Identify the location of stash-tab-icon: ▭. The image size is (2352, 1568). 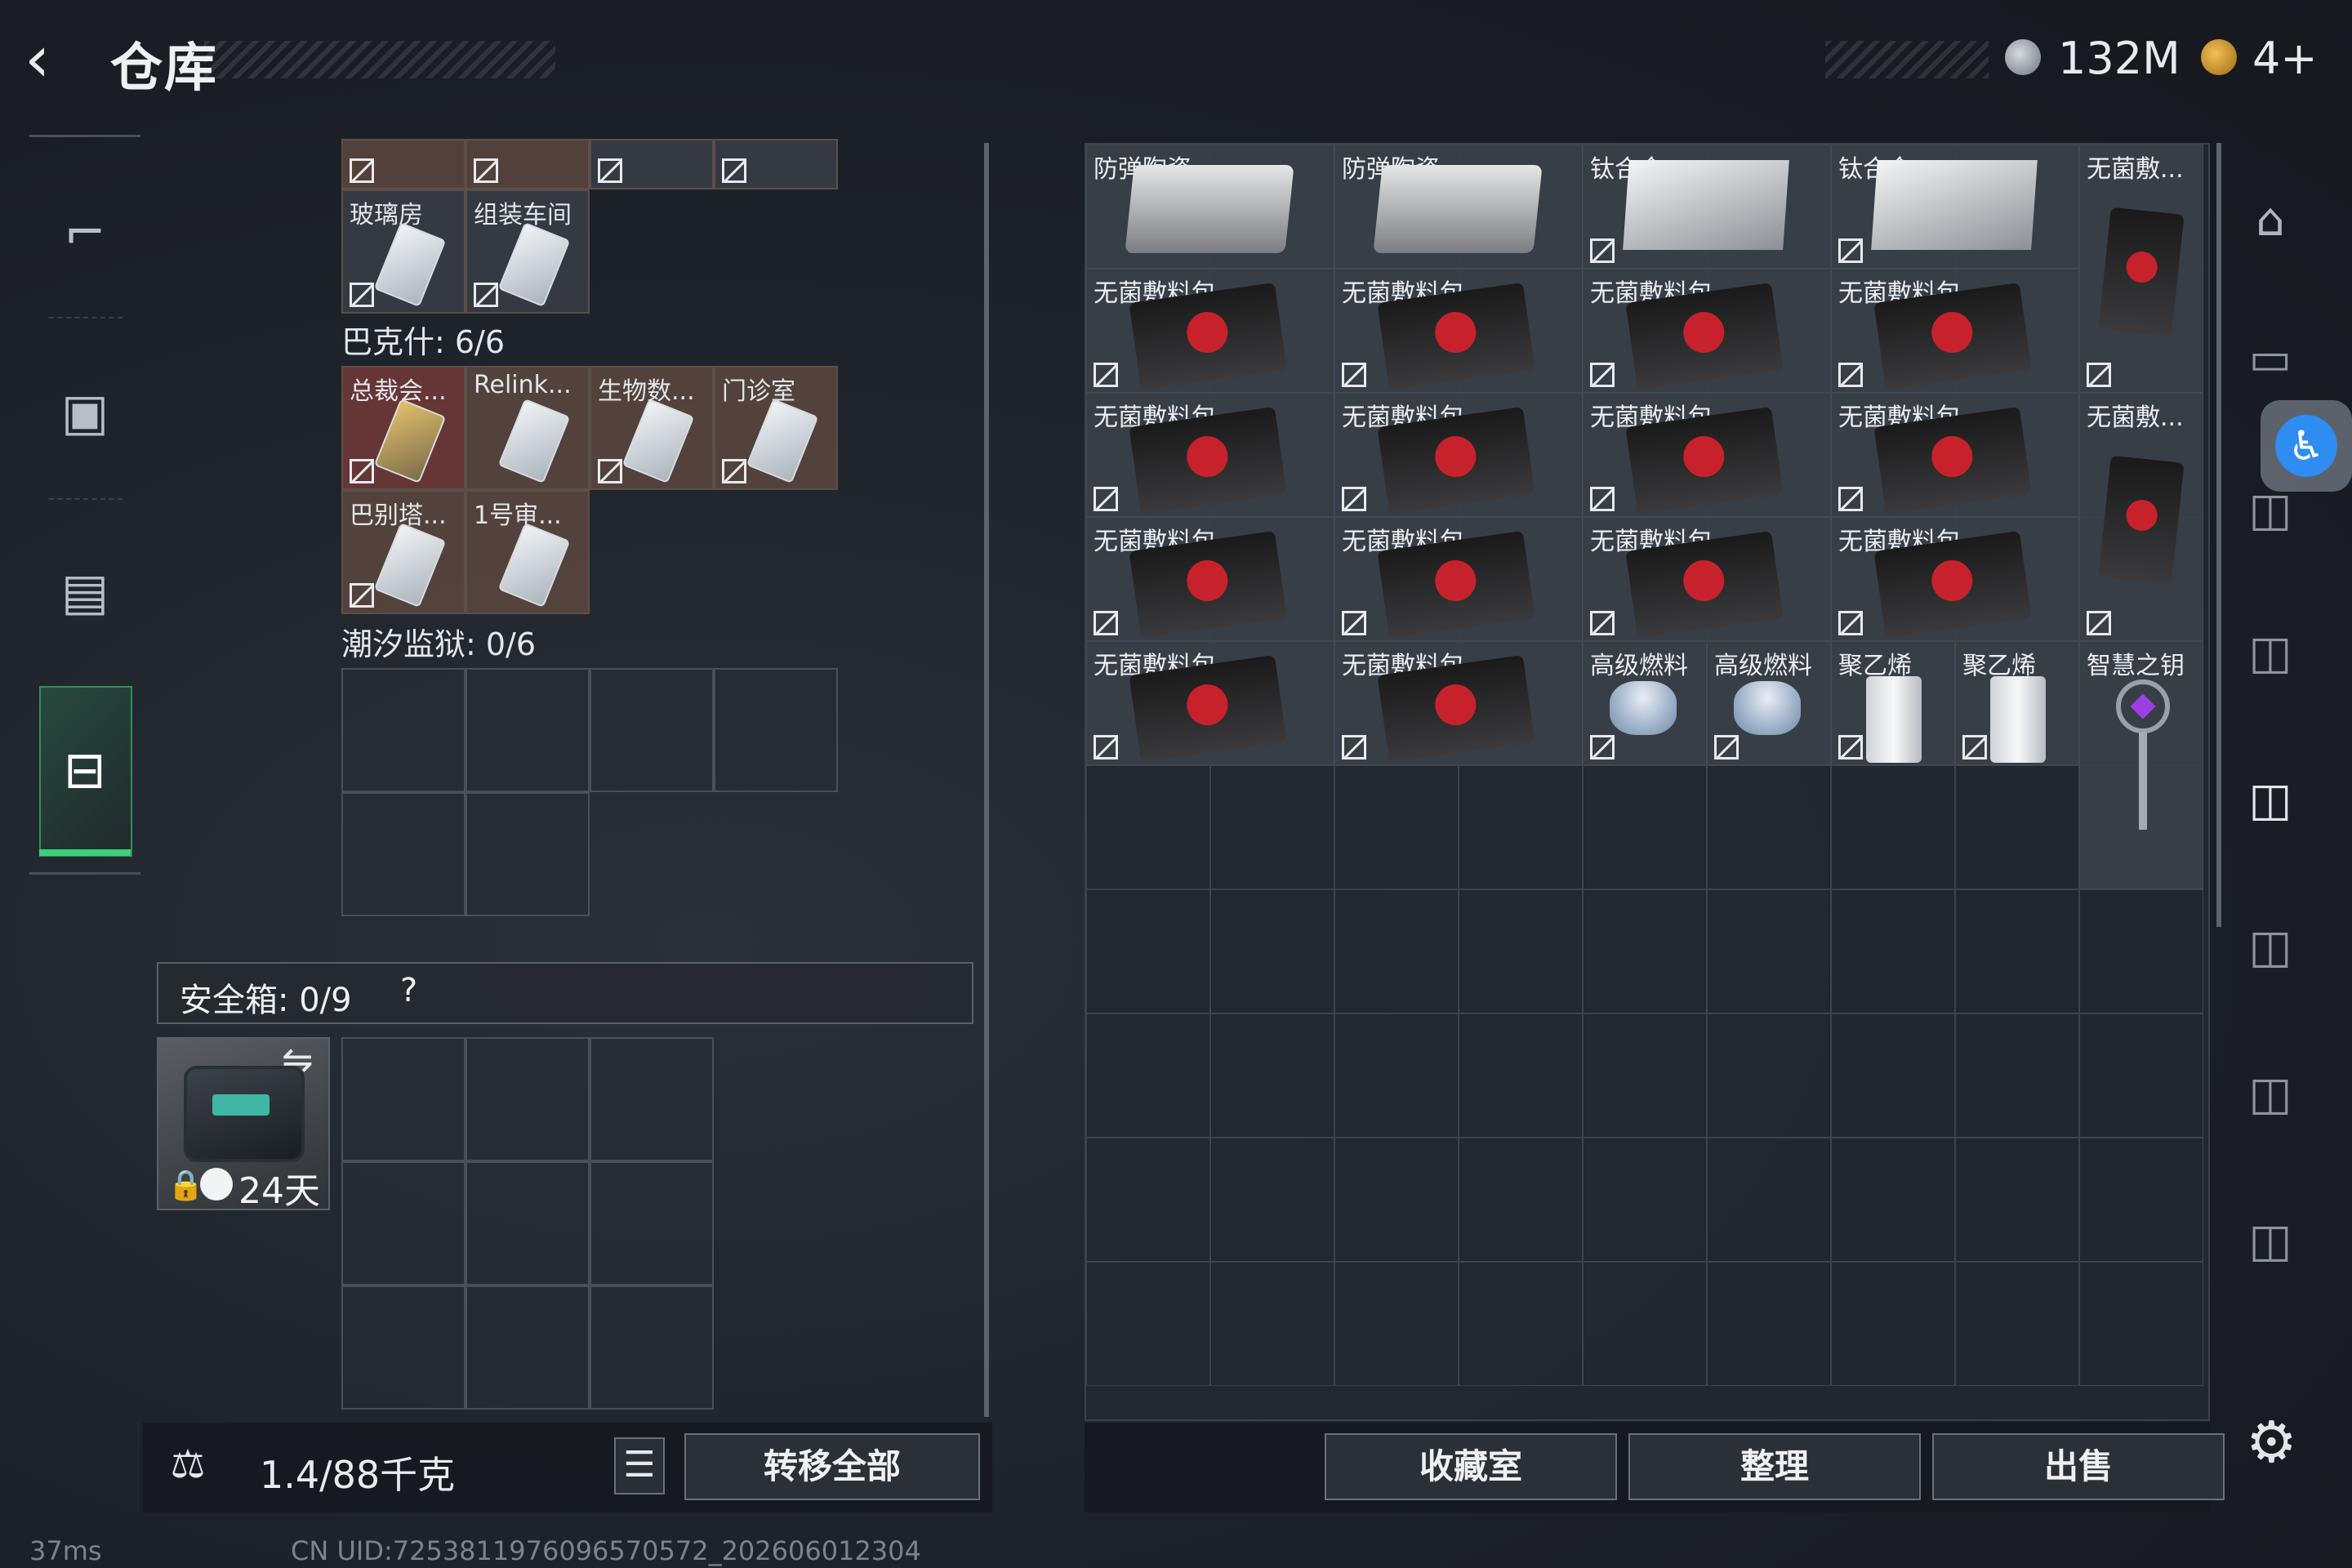
(2270, 359).